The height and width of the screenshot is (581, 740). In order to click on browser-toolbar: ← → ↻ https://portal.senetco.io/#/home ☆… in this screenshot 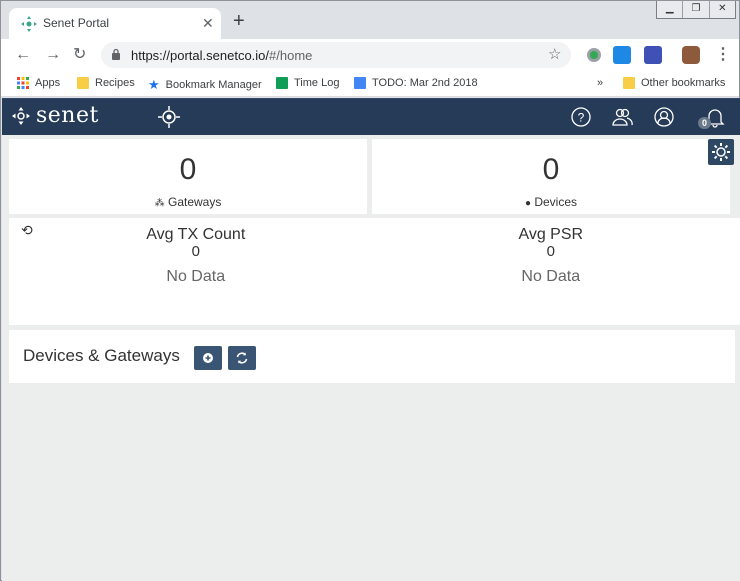, I will do `click(370, 55)`.